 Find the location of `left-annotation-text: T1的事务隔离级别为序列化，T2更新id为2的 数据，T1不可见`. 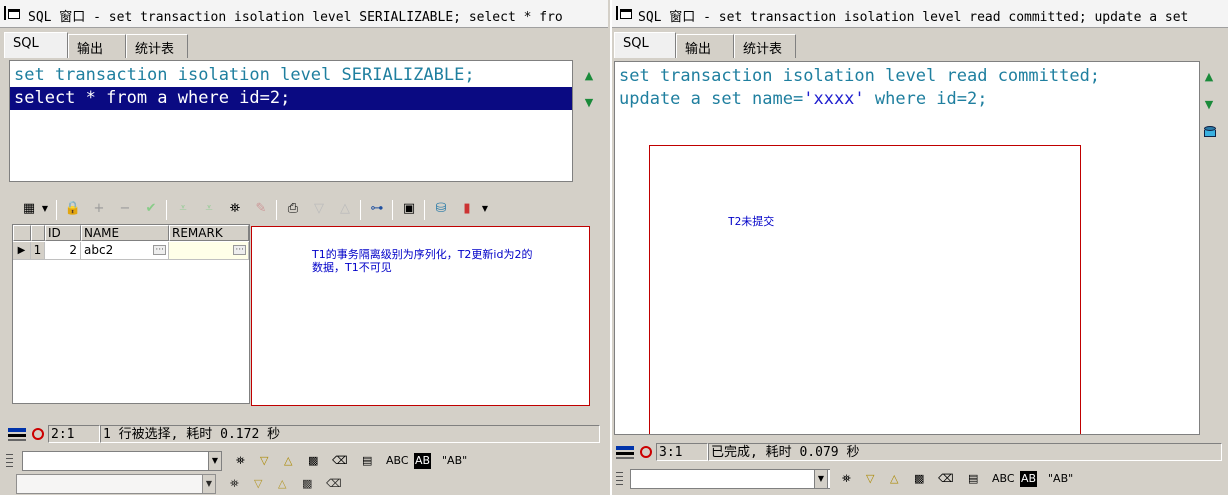

left-annotation-text: T1的事务隔离级别为序列化，T2更新id为2的 数据，T1不可见 is located at coordinates (422, 261).